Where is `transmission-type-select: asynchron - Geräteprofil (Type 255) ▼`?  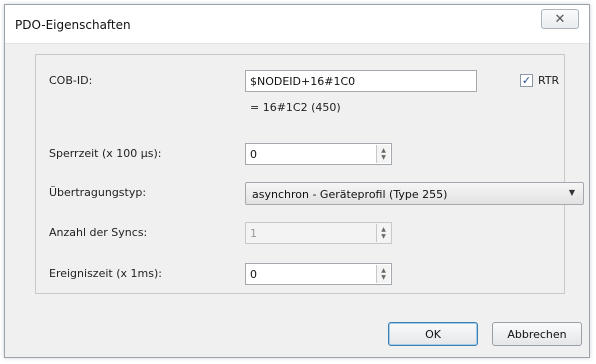
transmission-type-select: asynchron - Geräteprofil (Type 255) ▼ is located at coordinates (414, 193).